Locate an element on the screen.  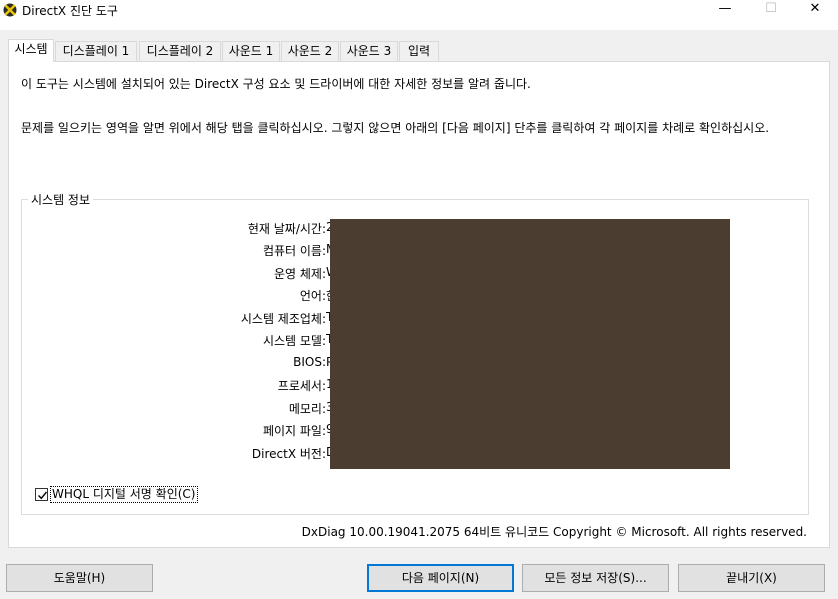
info-label: 메모리: is located at coordinates (307, 409).